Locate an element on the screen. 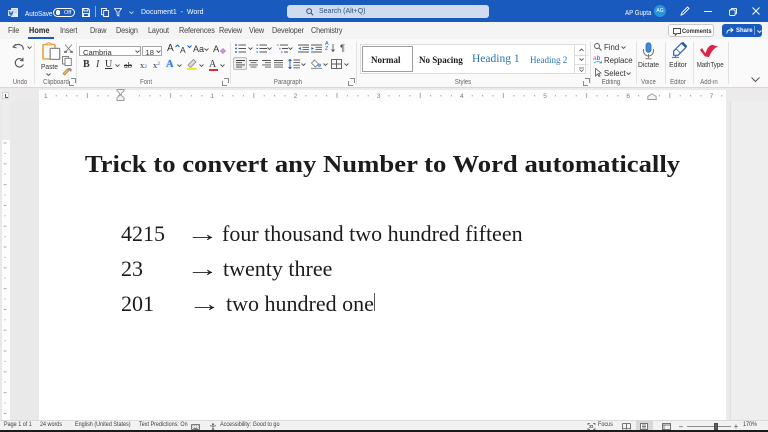  svg-text: 7 is located at coordinates (712, 96).